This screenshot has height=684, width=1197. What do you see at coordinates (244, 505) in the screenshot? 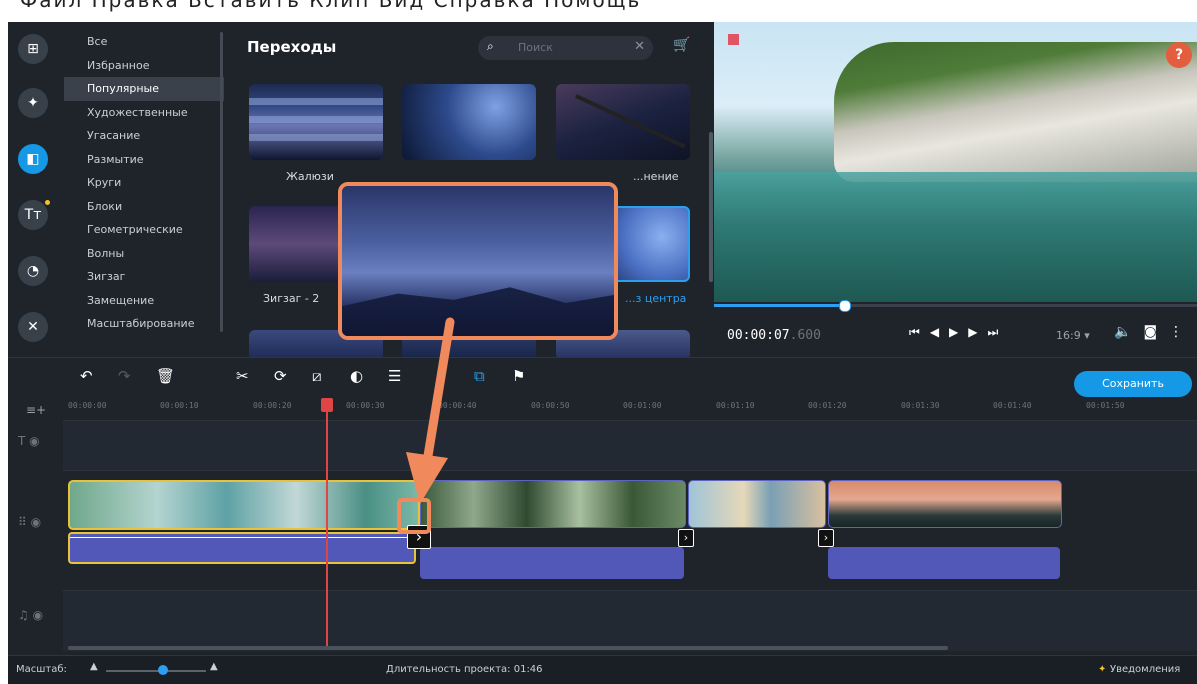
I see `video-clip-1-selected` at bounding box center [244, 505].